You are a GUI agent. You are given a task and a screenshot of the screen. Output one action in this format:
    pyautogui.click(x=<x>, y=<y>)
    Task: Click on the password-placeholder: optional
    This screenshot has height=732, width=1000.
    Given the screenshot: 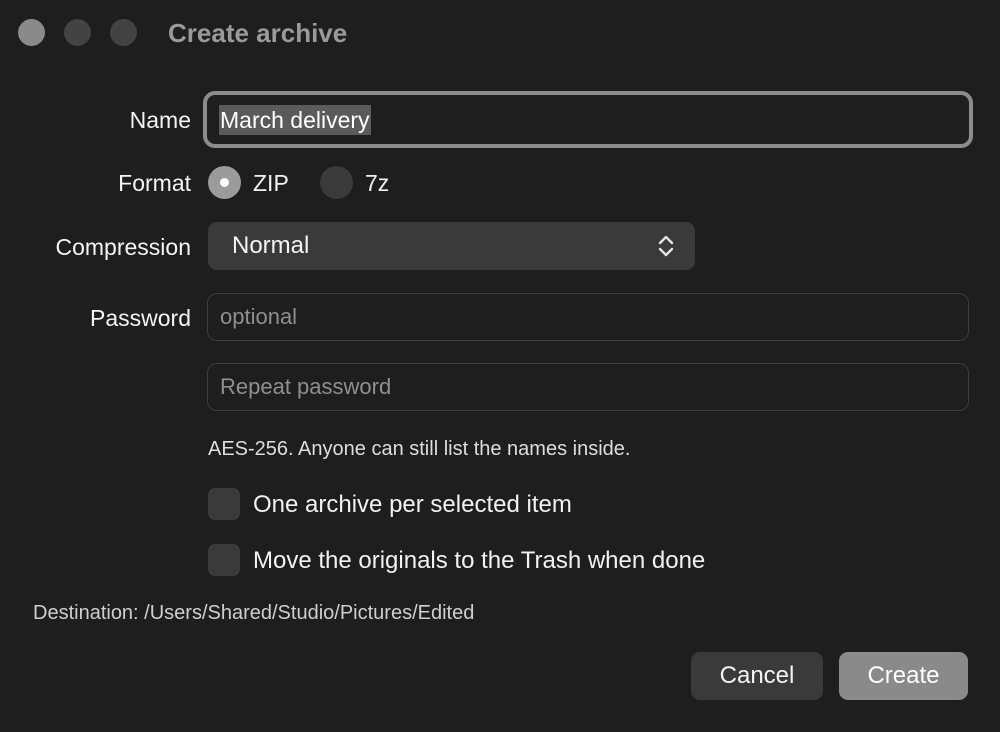 What is the action you would take?
    pyautogui.click(x=259, y=316)
    